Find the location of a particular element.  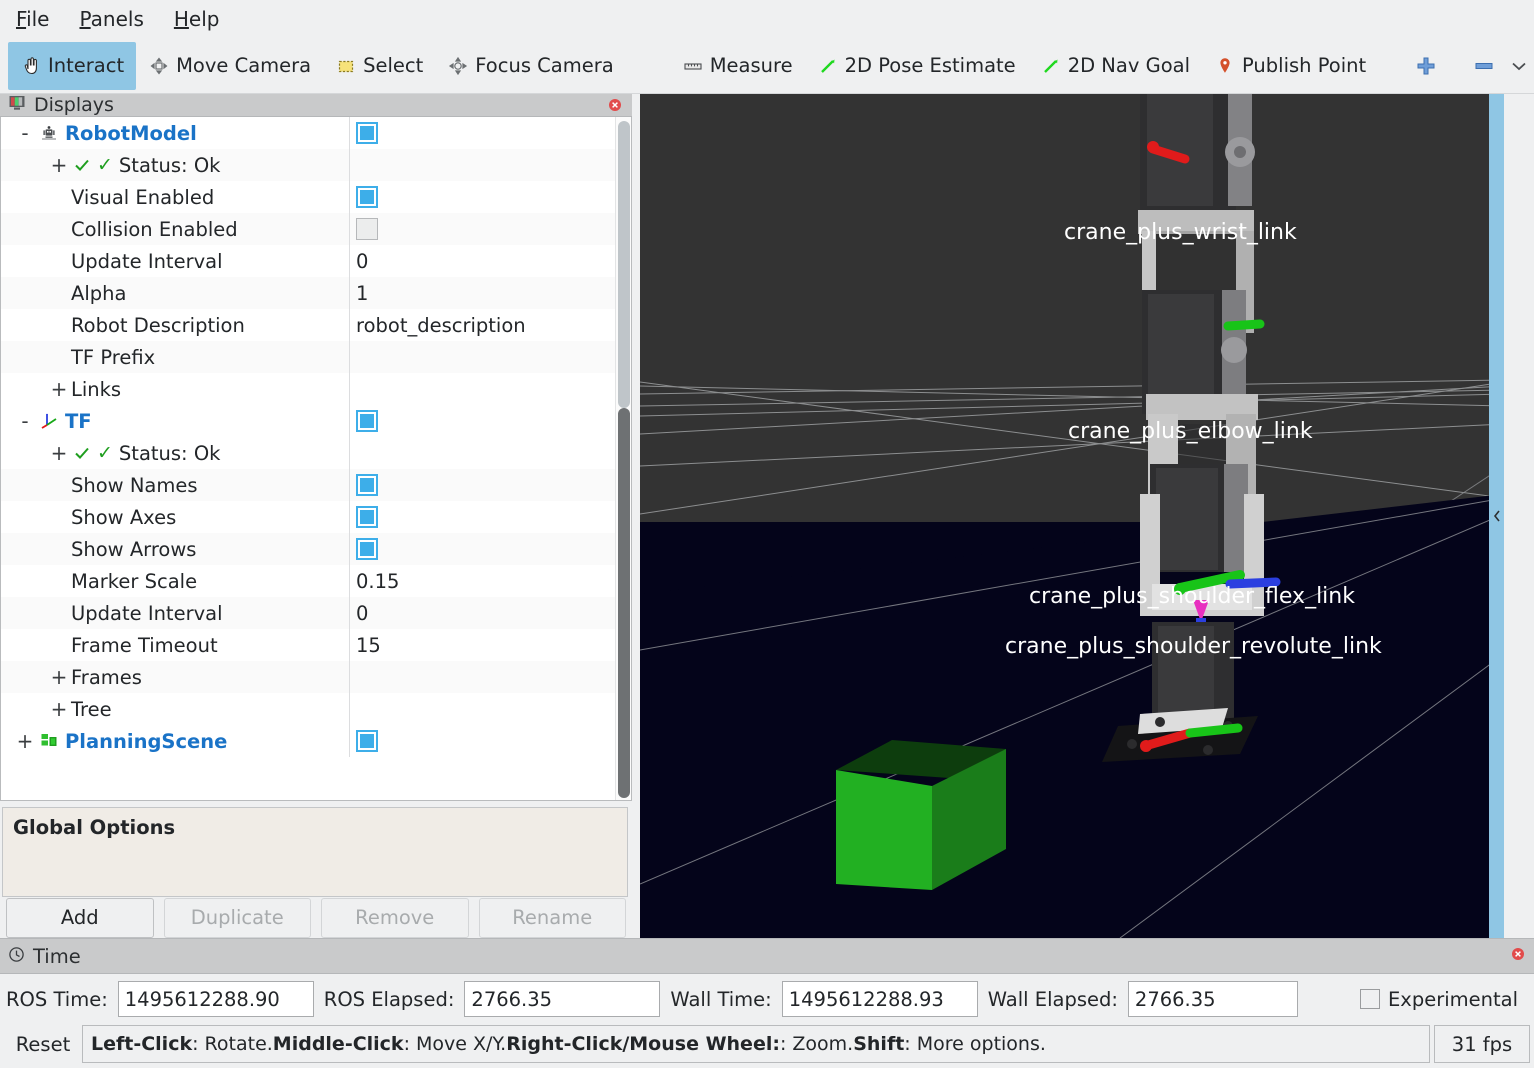

tool-2d-nav-goal: 2D Nav Goal is located at coordinates (1115, 66).